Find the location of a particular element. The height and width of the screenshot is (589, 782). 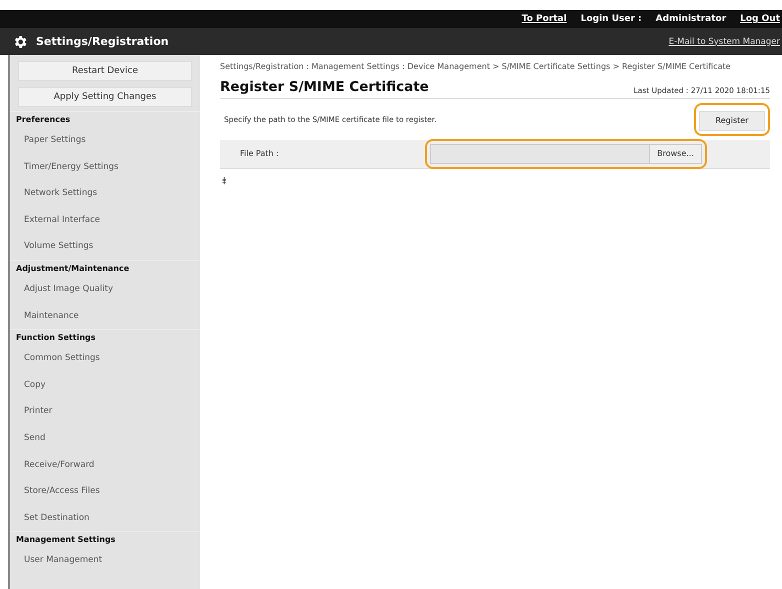

sidebar-link: Send is located at coordinates (105, 438).